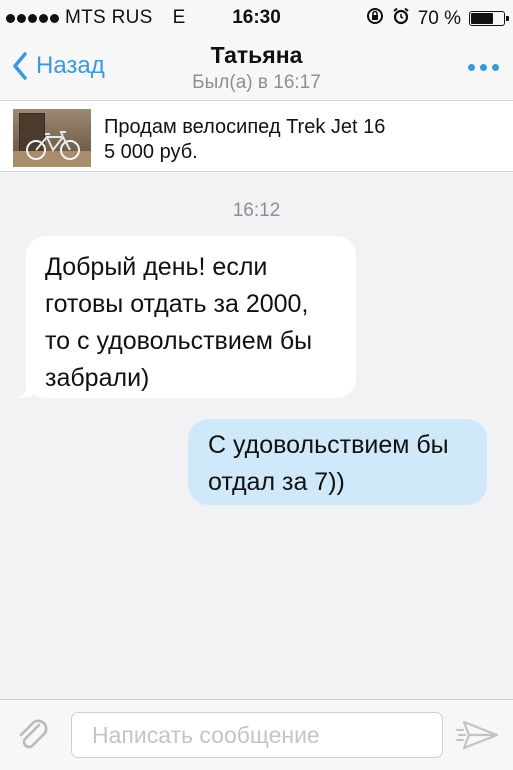 The height and width of the screenshot is (770, 513). What do you see at coordinates (177, 304) in the screenshot?
I see `message-line: готовы отдать за 2000,` at bounding box center [177, 304].